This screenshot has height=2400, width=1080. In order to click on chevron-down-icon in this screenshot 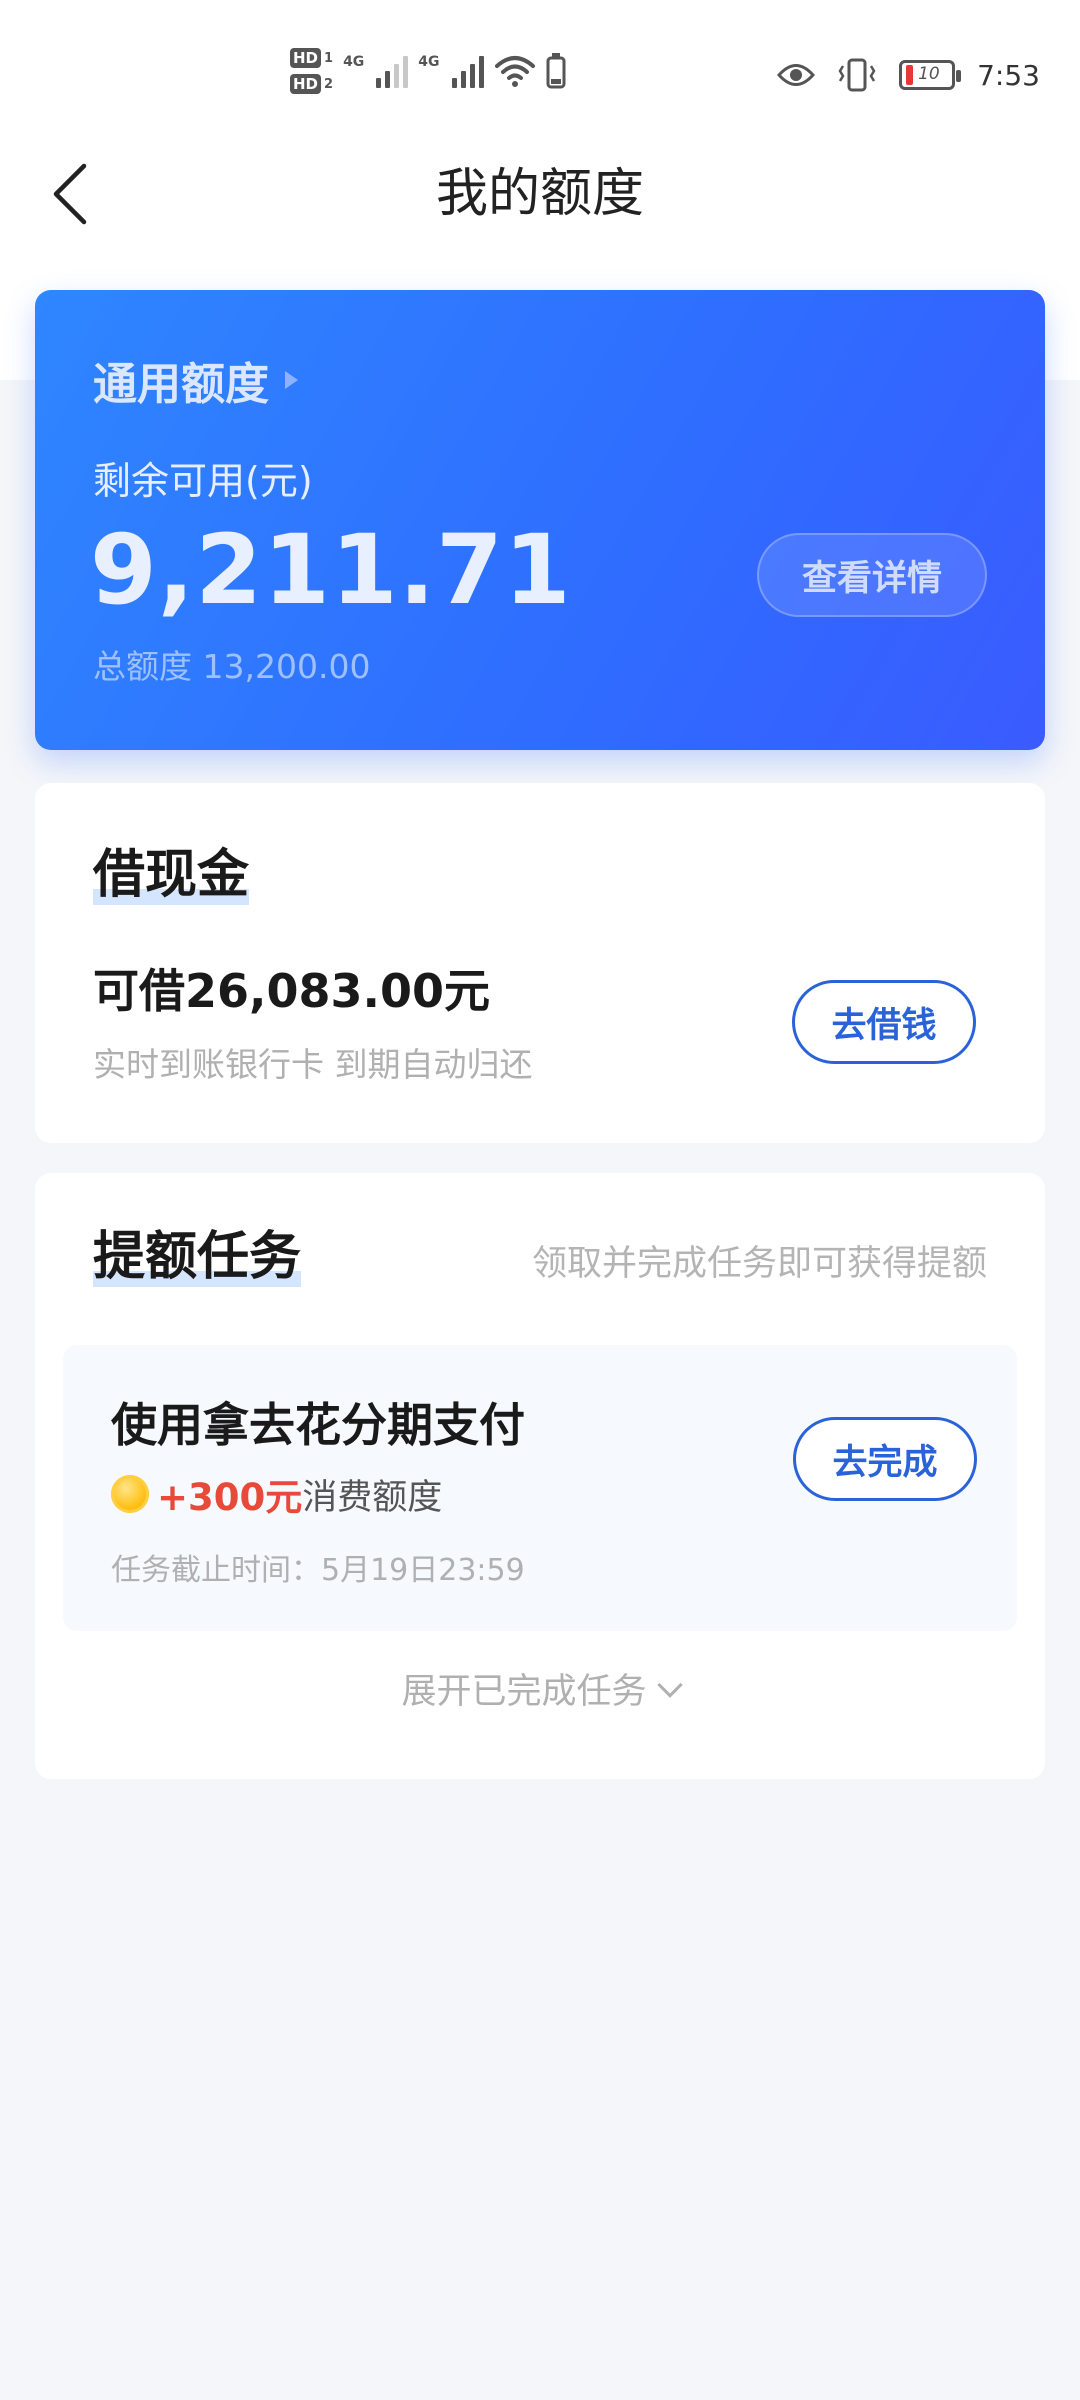, I will do `click(669, 1684)`.